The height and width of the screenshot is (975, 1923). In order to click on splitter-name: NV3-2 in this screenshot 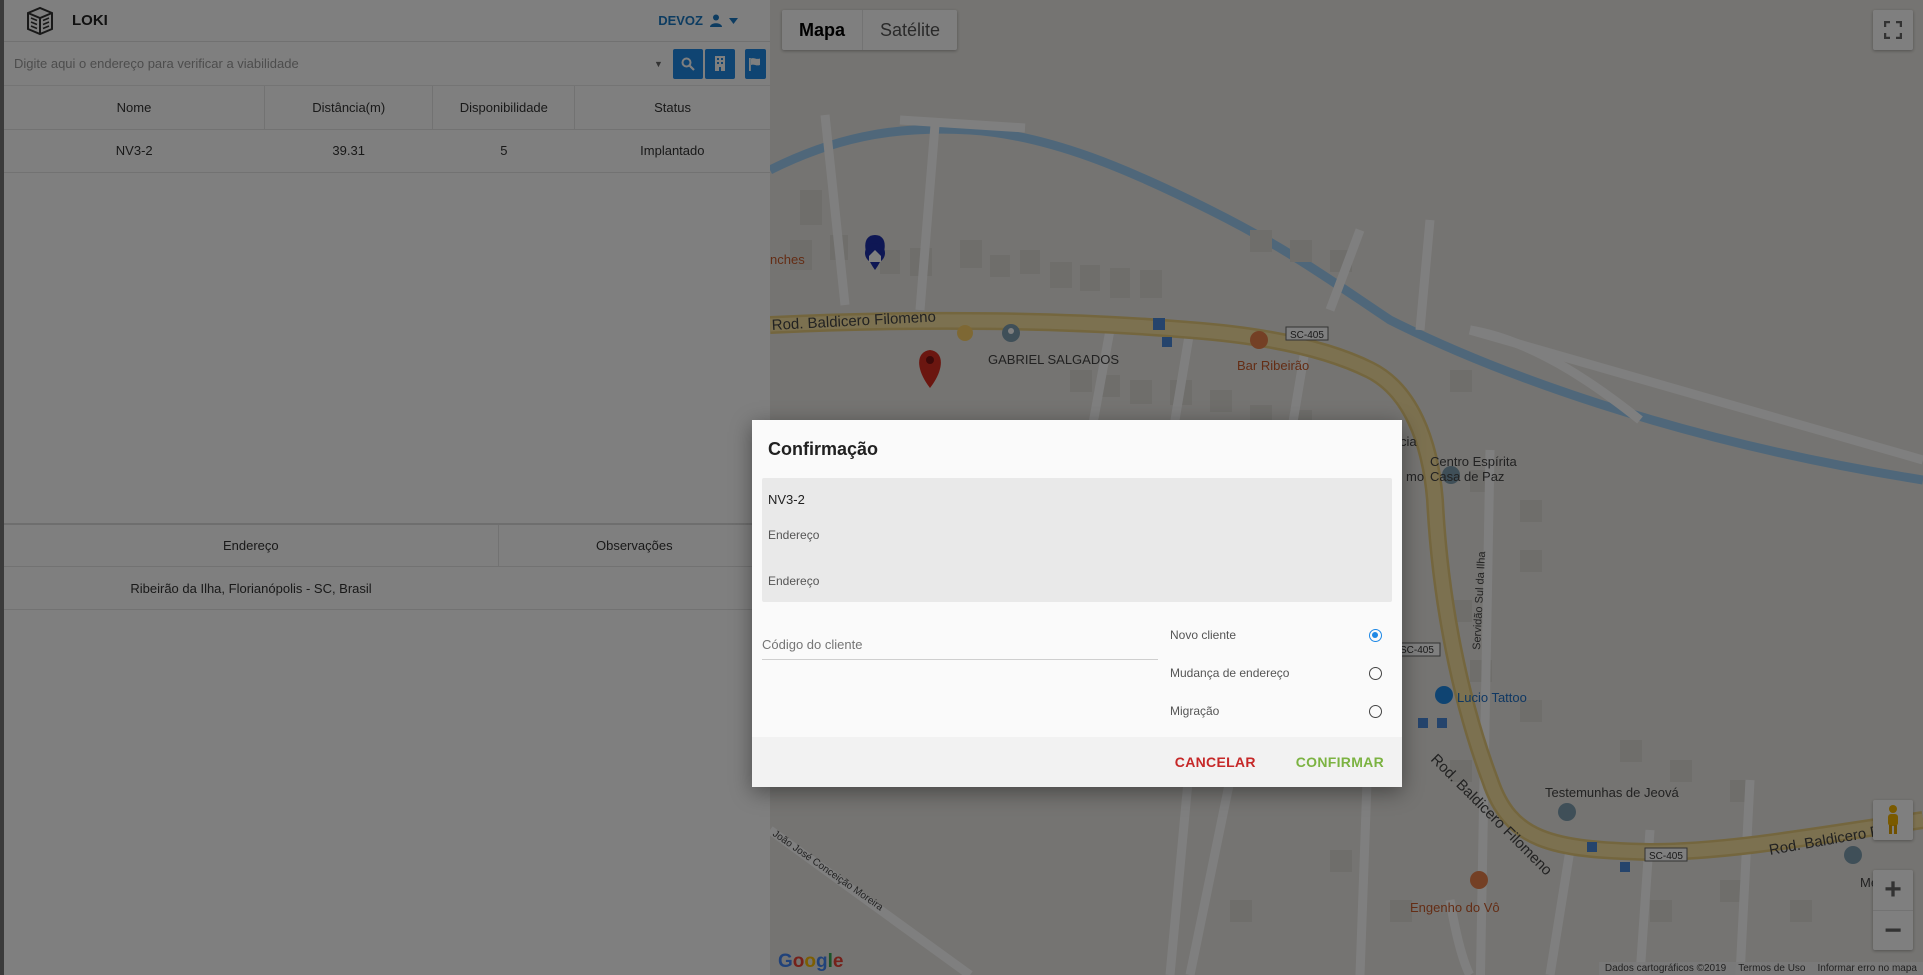, I will do `click(786, 499)`.